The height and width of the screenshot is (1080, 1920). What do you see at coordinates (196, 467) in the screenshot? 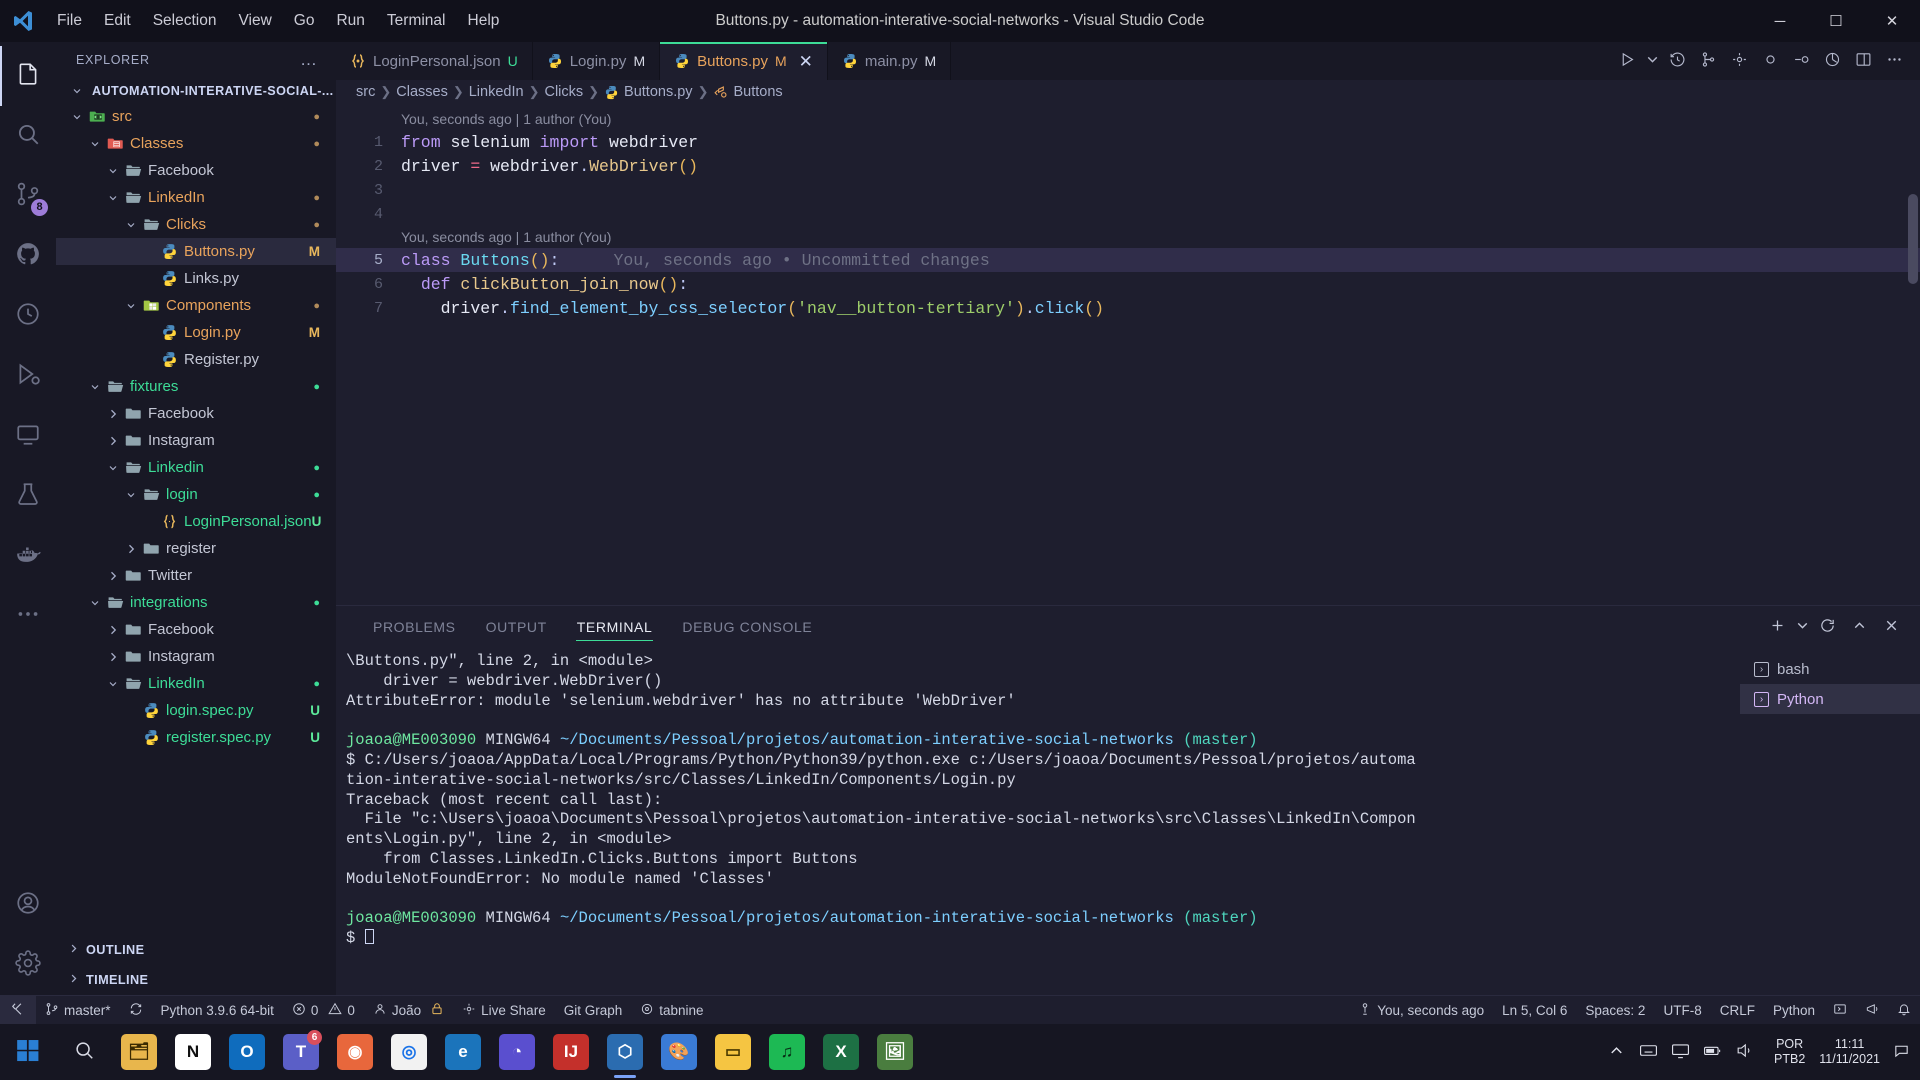
I see `tree-item-linkedin: Linkedin ●` at bounding box center [196, 467].